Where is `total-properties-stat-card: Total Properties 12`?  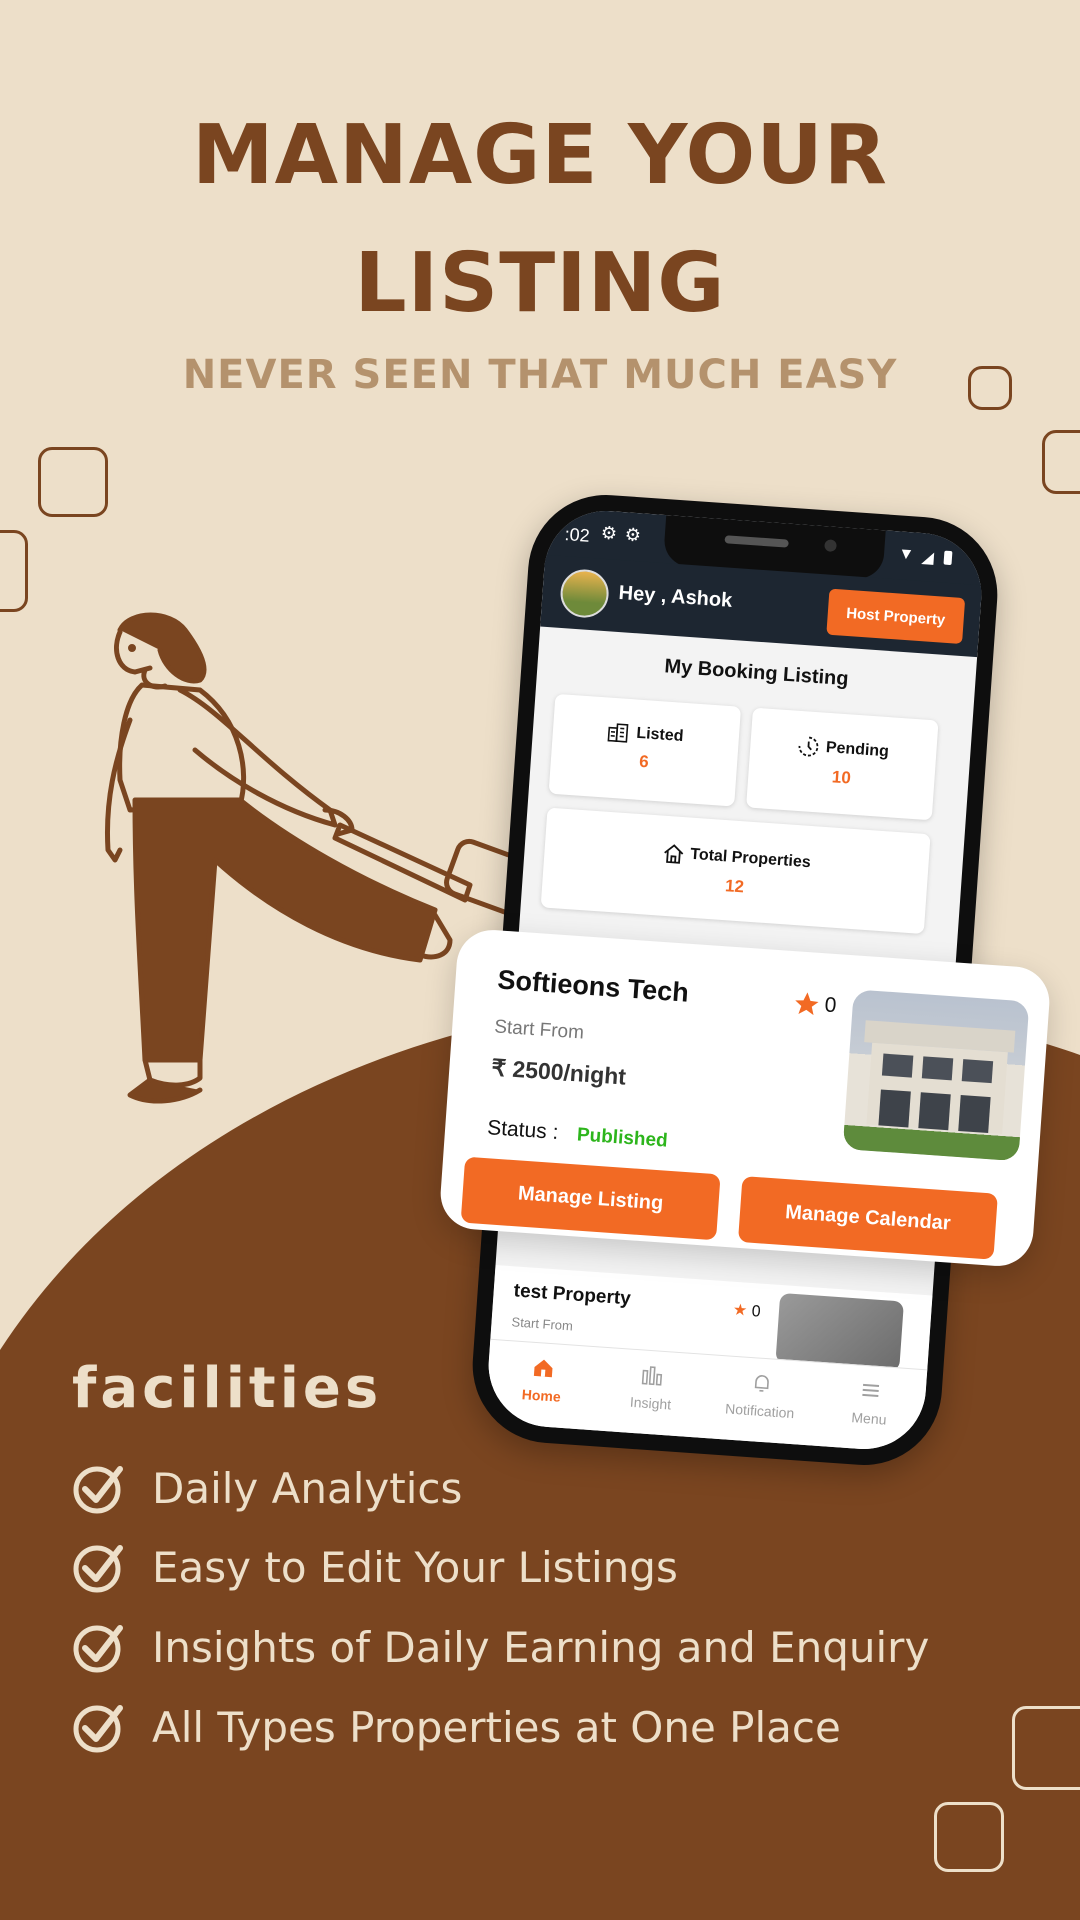 total-properties-stat-card: Total Properties 12 is located at coordinates (735, 871).